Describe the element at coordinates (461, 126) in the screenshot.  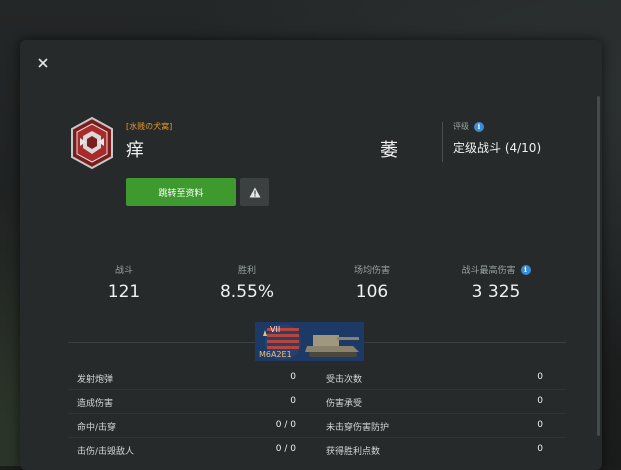
I see `rating-label: 评级` at that location.